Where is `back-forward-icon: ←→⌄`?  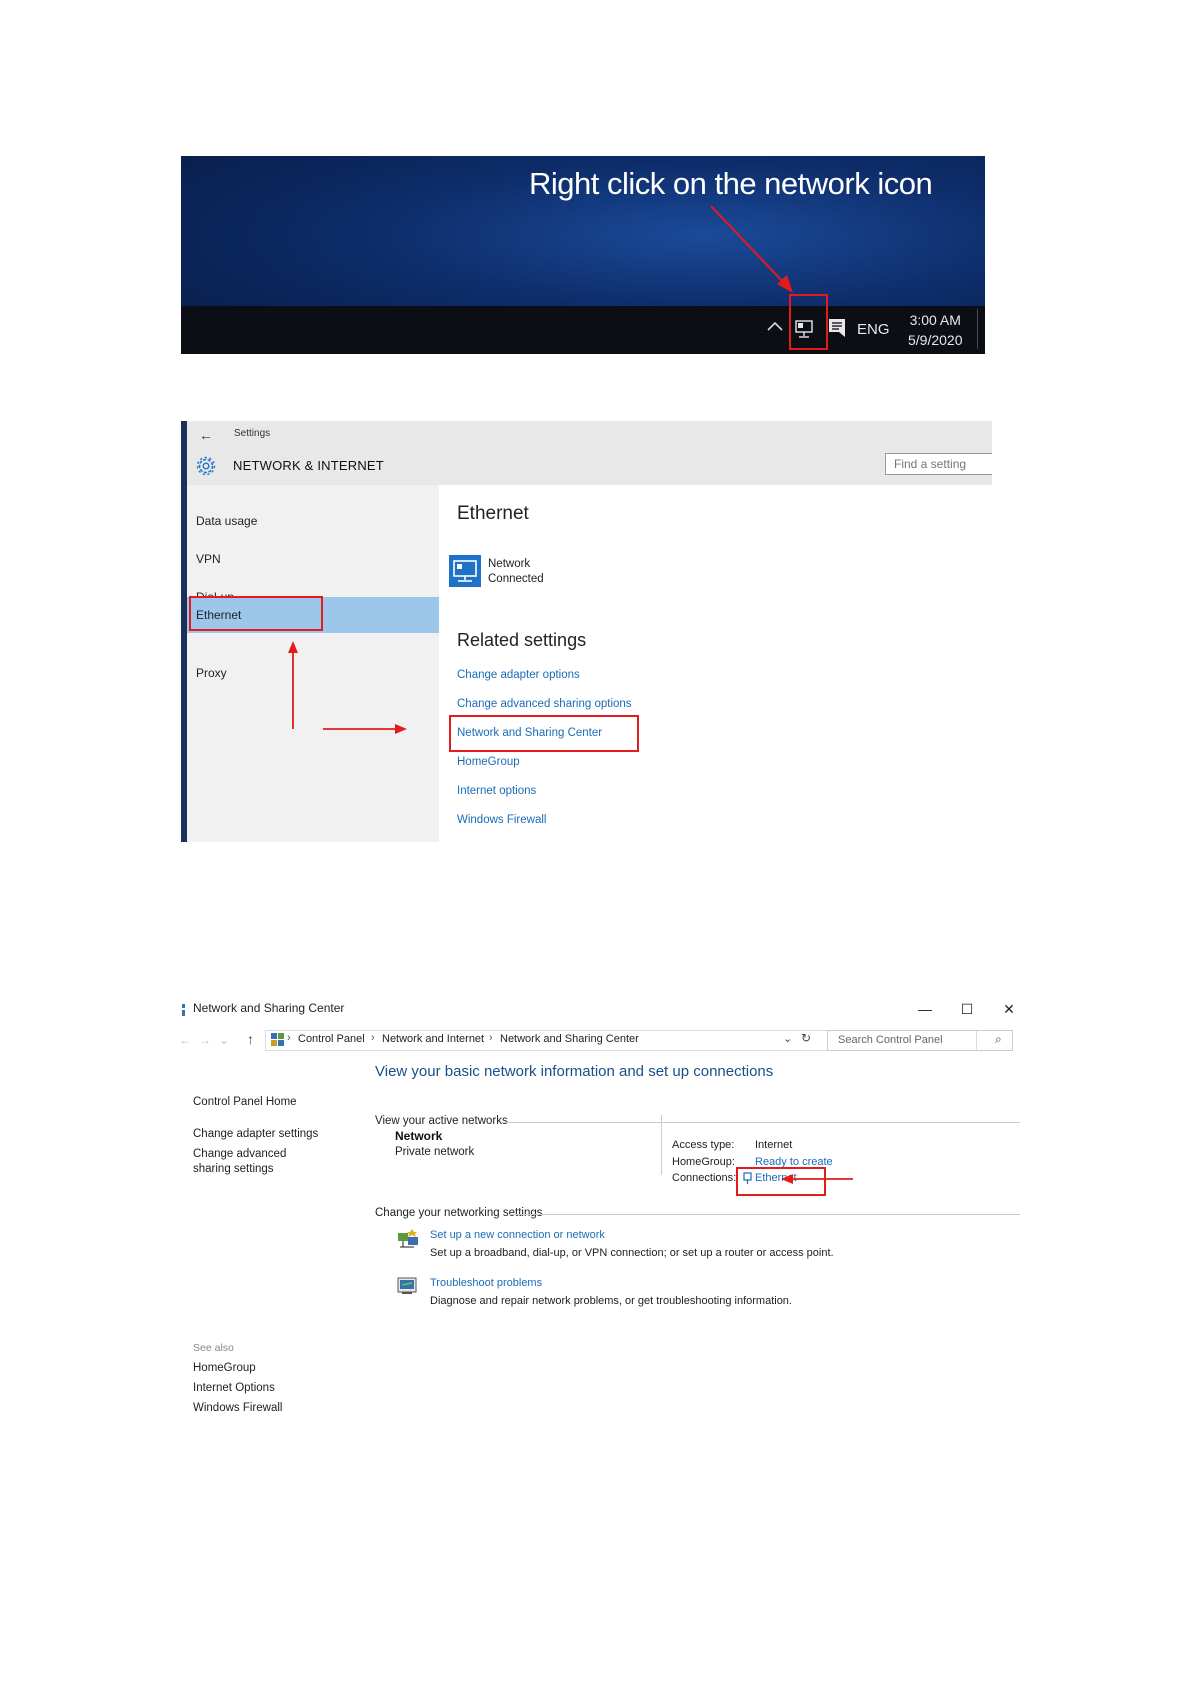 back-forward-icon: ←→⌄ is located at coordinates (208, 1040).